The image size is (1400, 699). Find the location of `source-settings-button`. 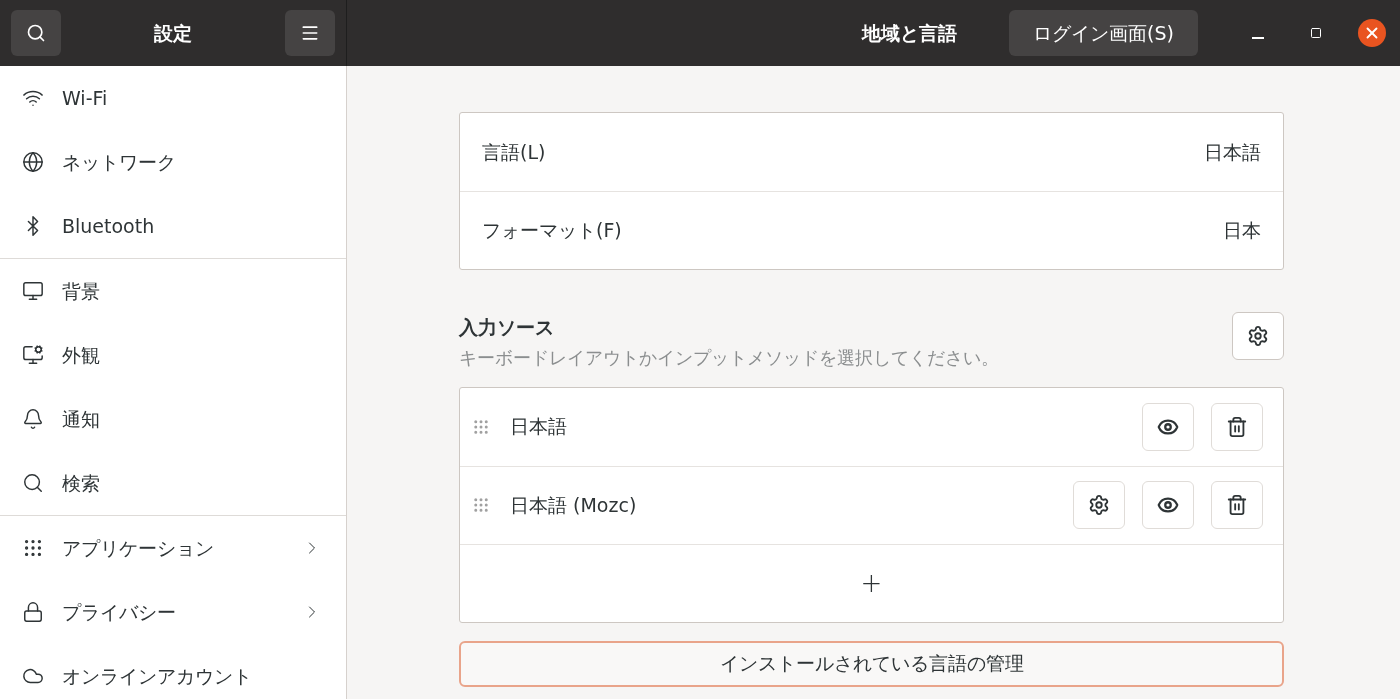

source-settings-button is located at coordinates (1099, 505).